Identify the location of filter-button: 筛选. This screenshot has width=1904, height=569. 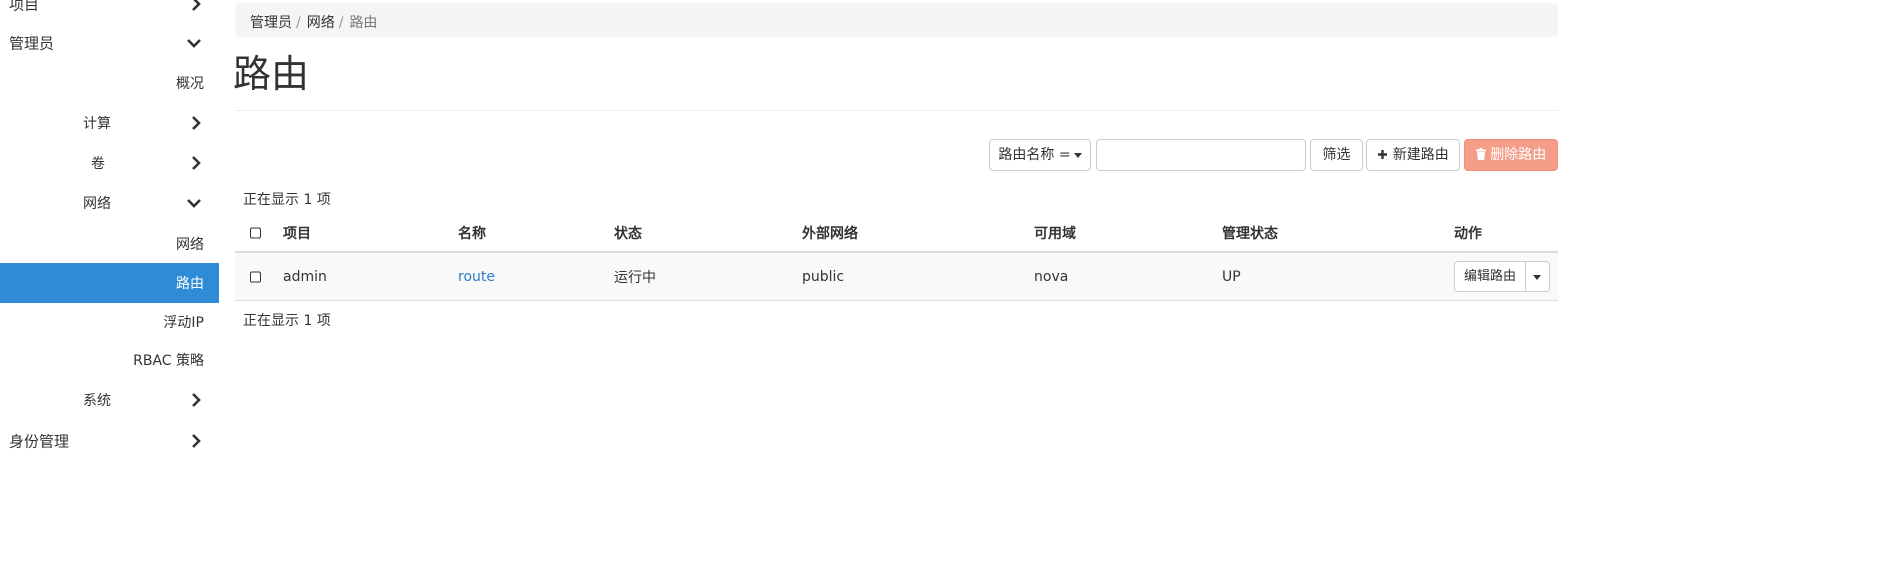
(1336, 155).